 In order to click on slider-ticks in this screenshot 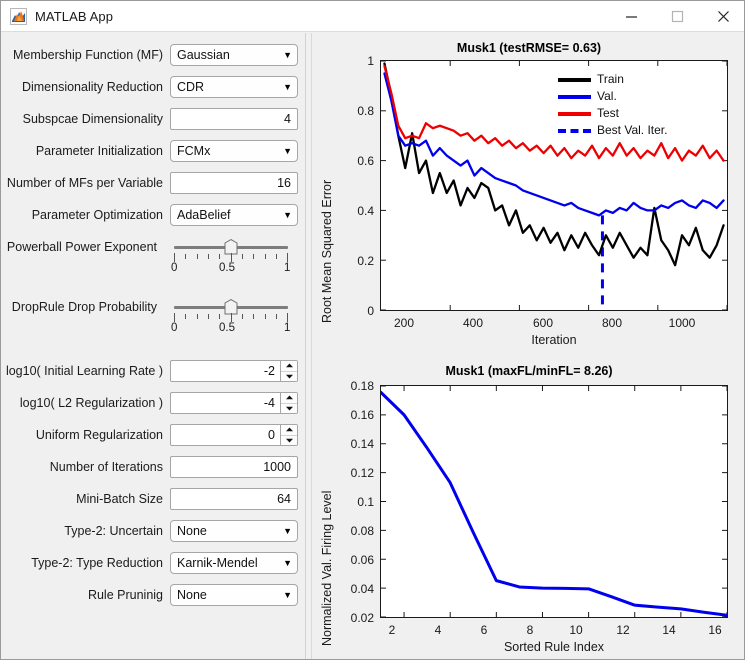, I will do `click(231, 317)`.